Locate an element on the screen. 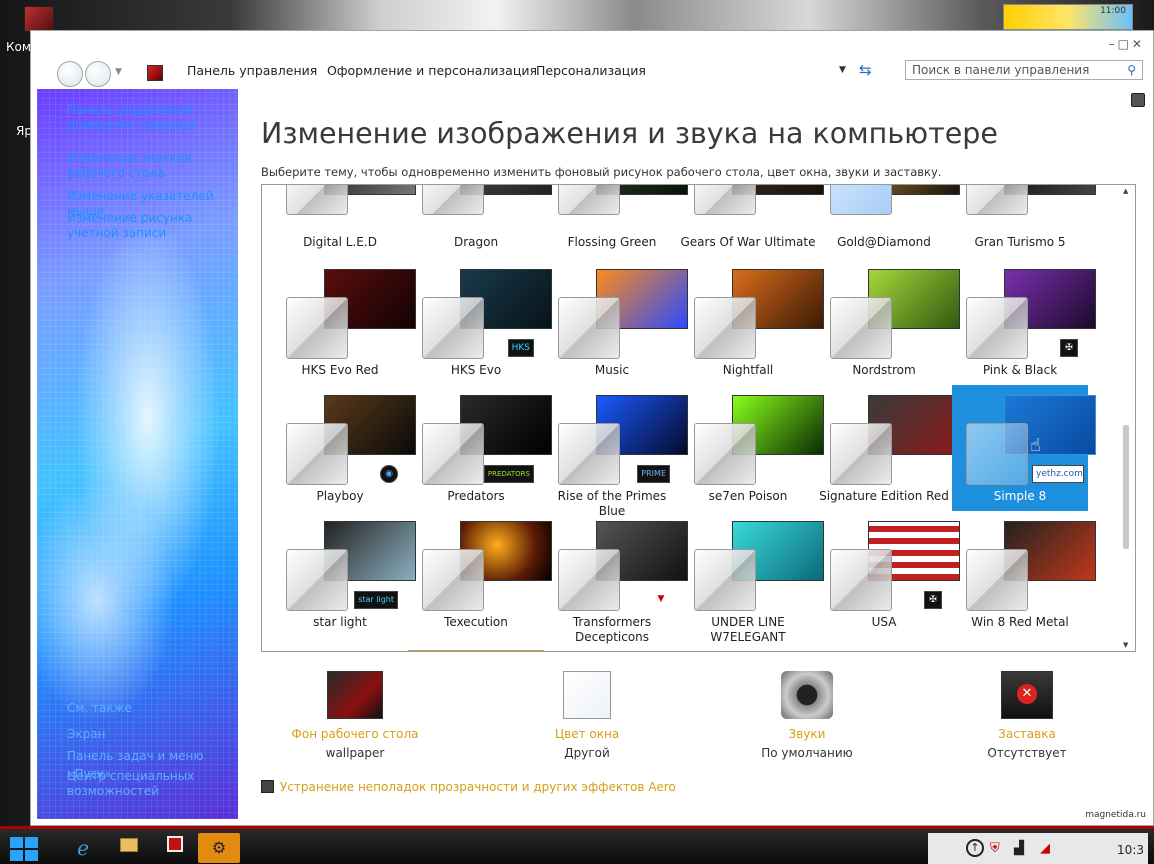 Image resolution: width=1154 pixels, height=864 pixels. sidebar-link-home: Панель управления – домашняя страница is located at coordinates (152, 118).